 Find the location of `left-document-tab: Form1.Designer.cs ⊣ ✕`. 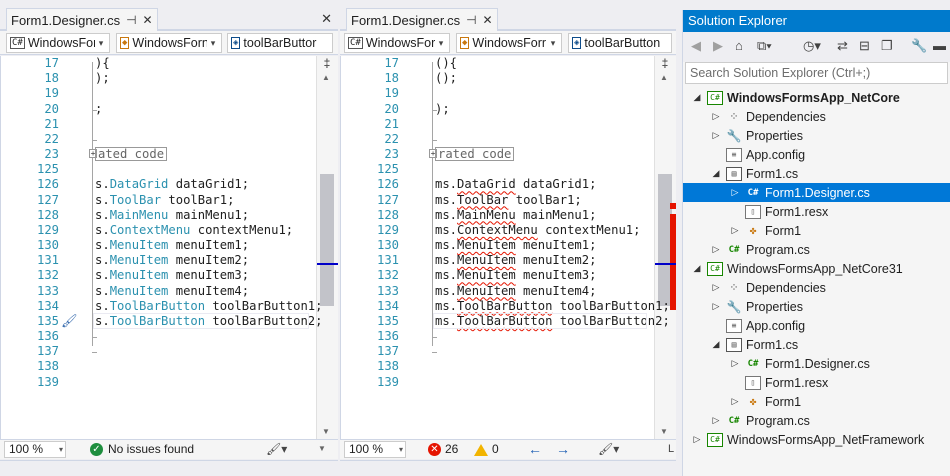

left-document-tab: Form1.Designer.cs ⊣ ✕ is located at coordinates (82, 19).